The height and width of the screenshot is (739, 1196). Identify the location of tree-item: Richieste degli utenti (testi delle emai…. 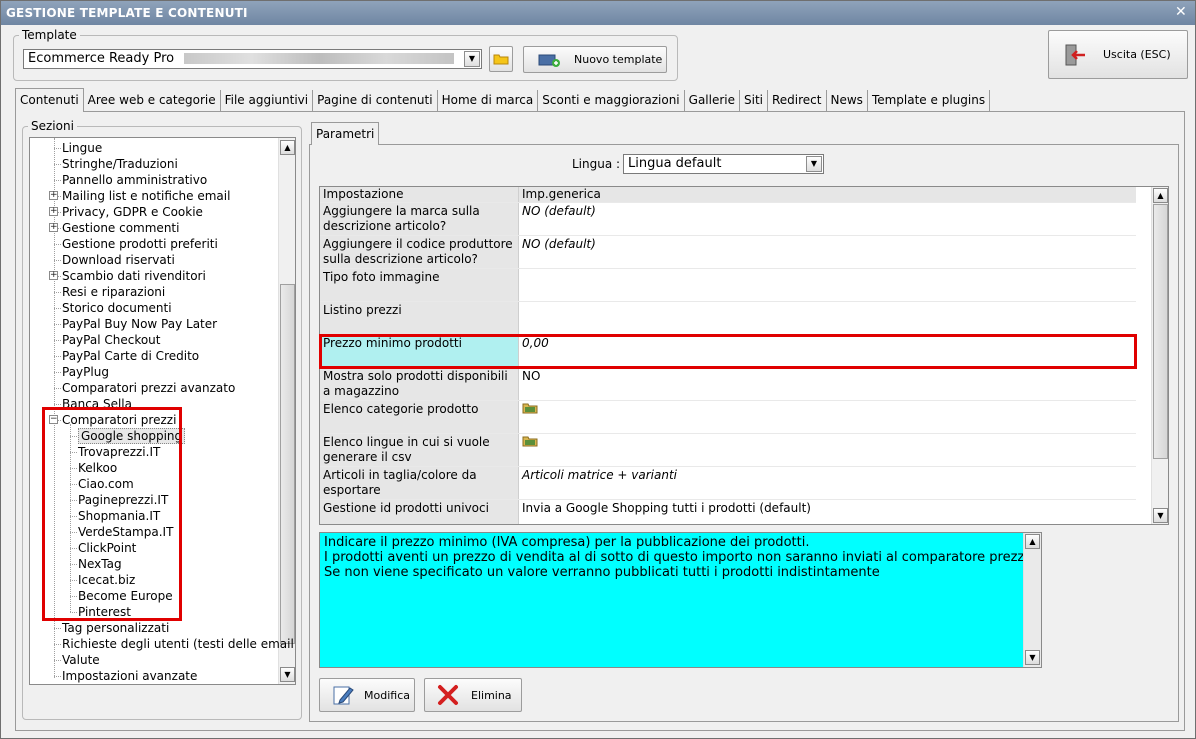
(178, 644).